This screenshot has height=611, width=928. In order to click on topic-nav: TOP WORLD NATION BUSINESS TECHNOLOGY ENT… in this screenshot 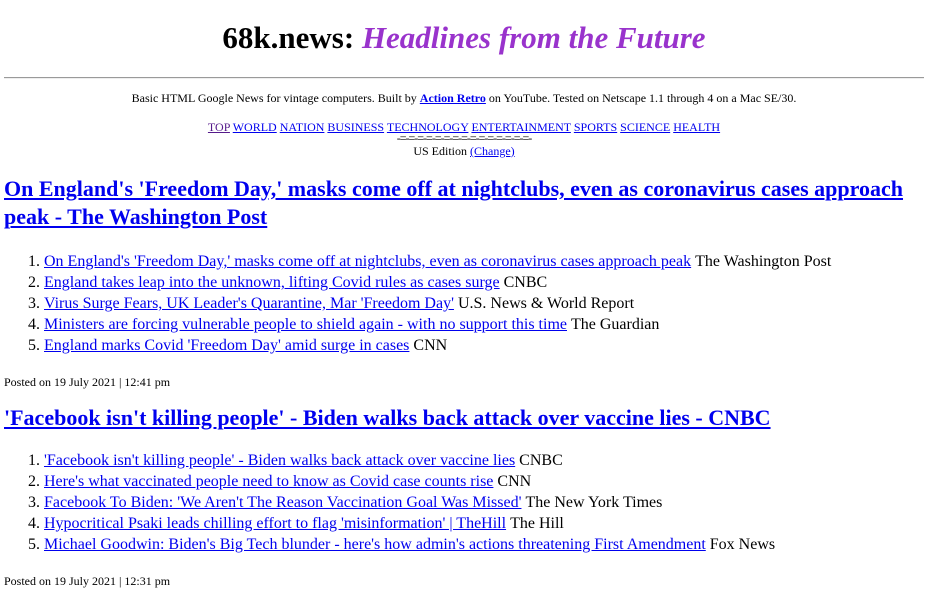, I will do `click(464, 127)`.